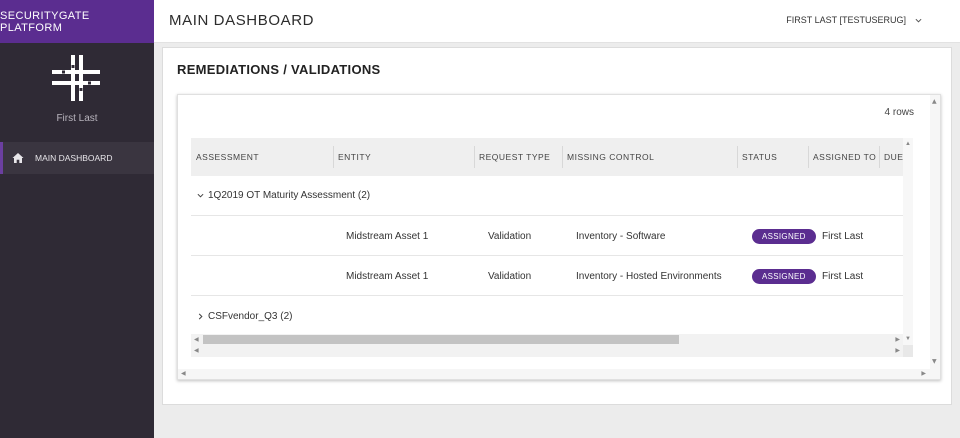 This screenshot has width=960, height=438. Describe the element at coordinates (908, 241) in the screenshot. I see `grid-vertical-scrollbar: ▲ ▼` at that location.